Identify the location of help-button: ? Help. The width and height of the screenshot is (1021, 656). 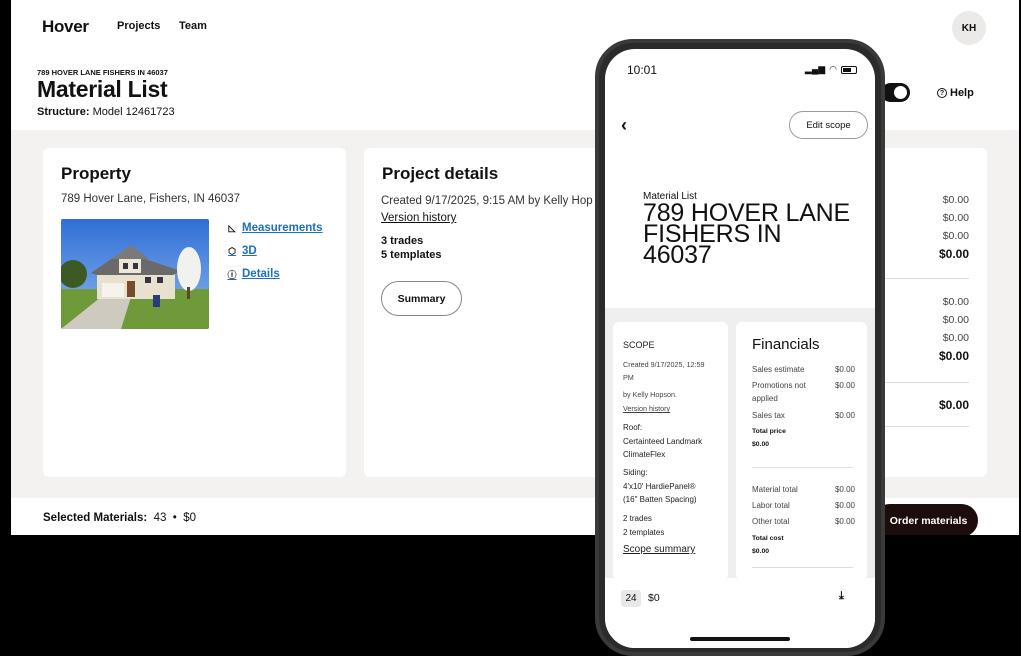
(955, 93).